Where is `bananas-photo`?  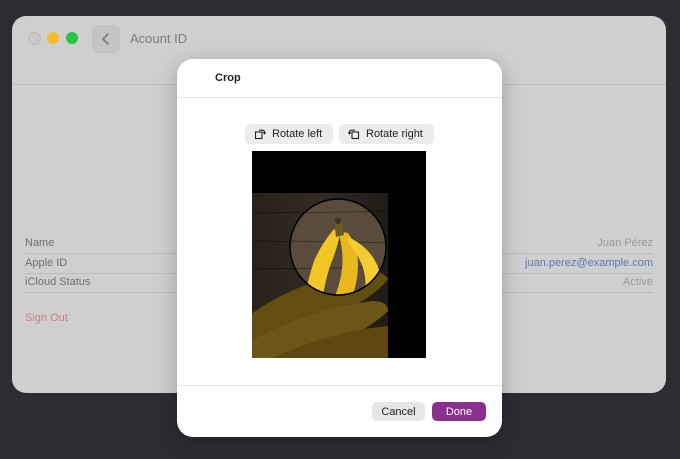 bananas-photo is located at coordinates (339, 254).